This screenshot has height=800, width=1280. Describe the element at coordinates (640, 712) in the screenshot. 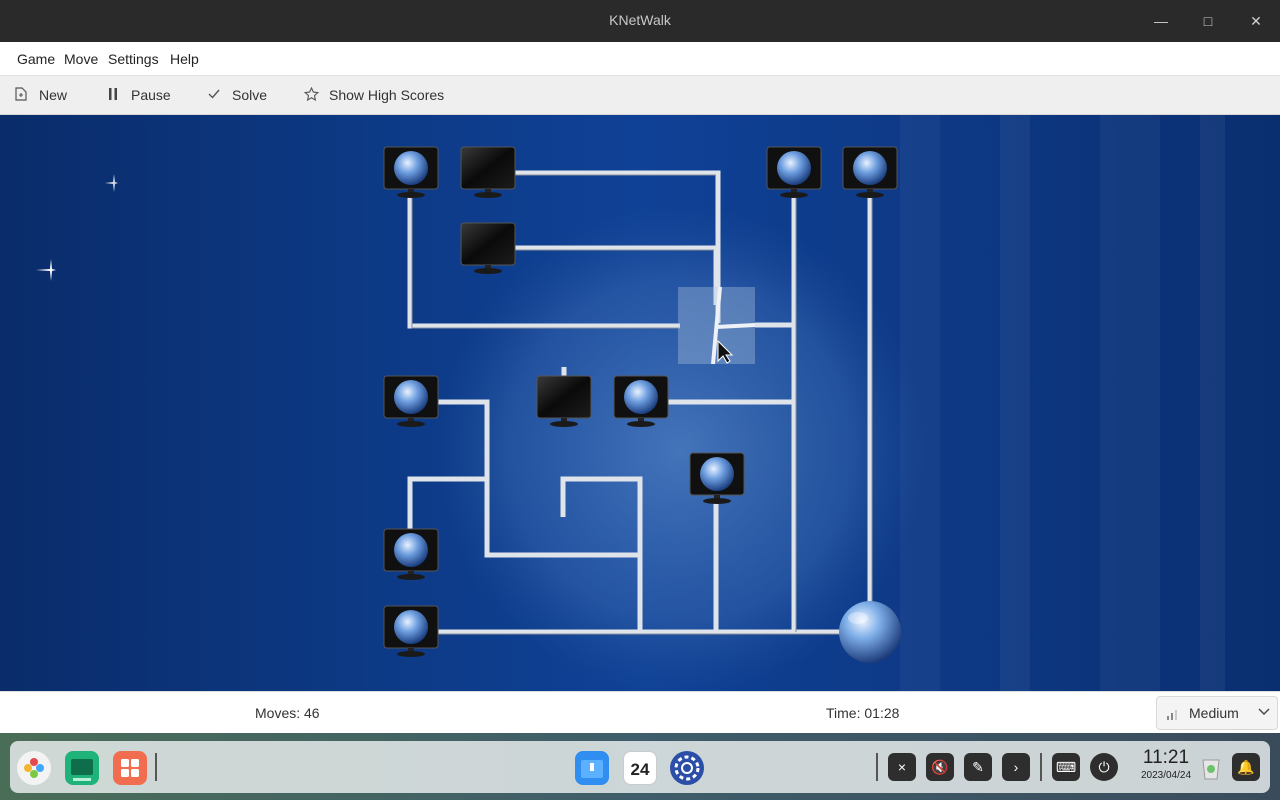

I see `statusbar: Moves: 46 Time: 01:28 Medium` at that location.